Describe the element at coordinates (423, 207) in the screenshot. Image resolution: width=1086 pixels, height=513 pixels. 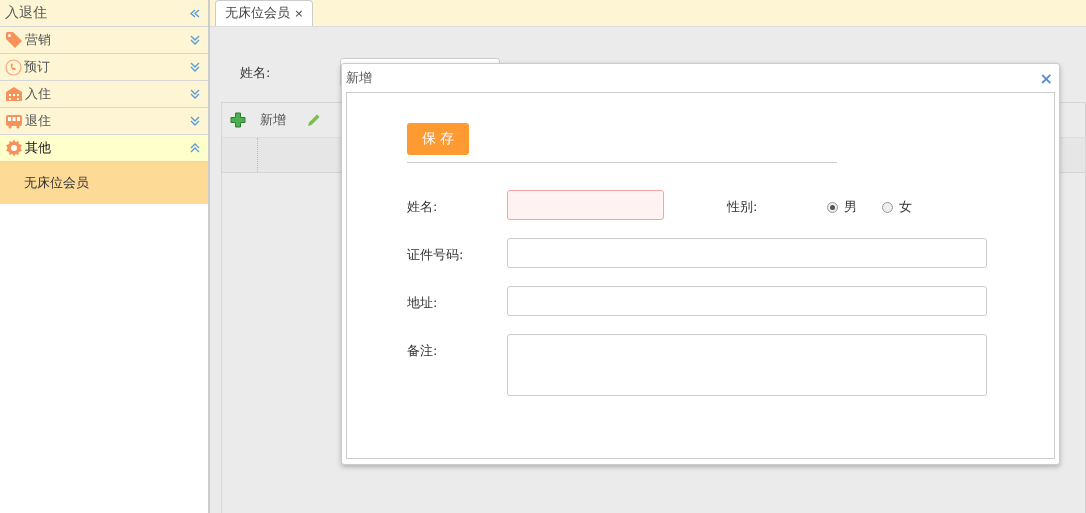
I see `field-label: 姓名:` at that location.